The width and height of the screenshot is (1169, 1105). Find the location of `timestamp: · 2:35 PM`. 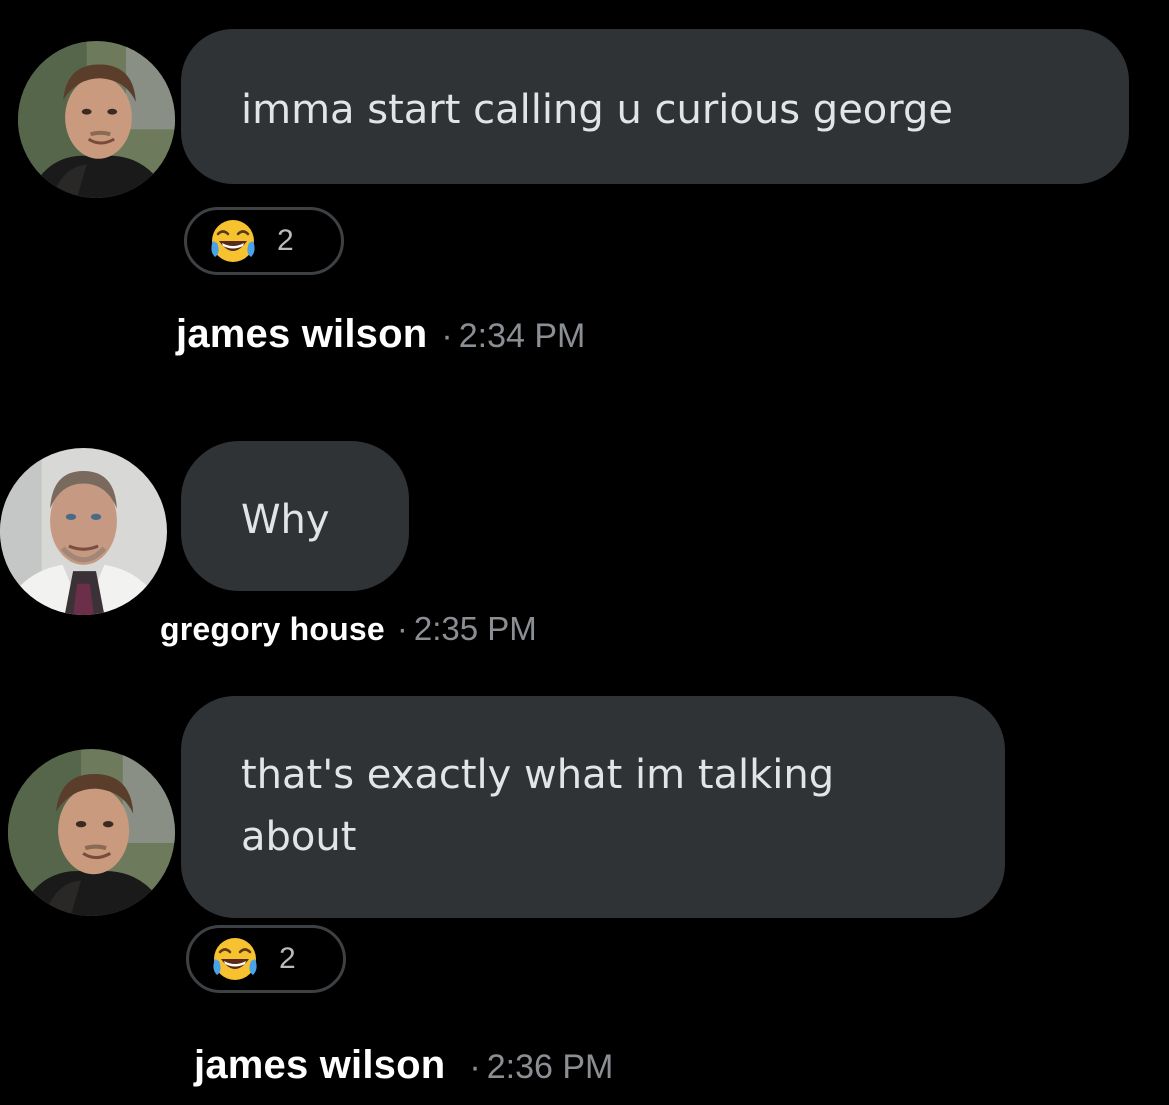

timestamp: · 2:35 PM is located at coordinates (467, 629).